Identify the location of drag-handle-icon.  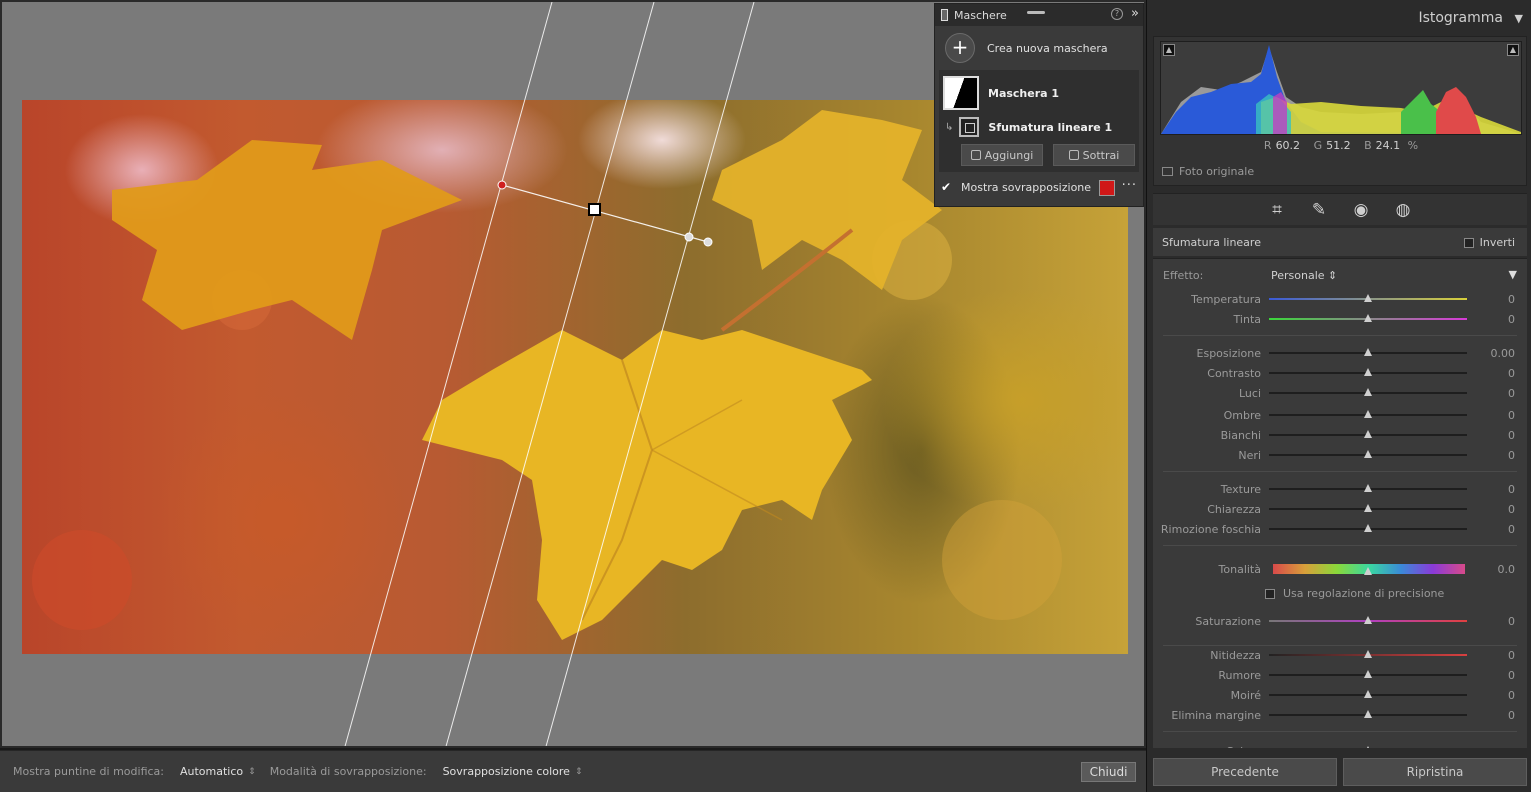
(1036, 12).